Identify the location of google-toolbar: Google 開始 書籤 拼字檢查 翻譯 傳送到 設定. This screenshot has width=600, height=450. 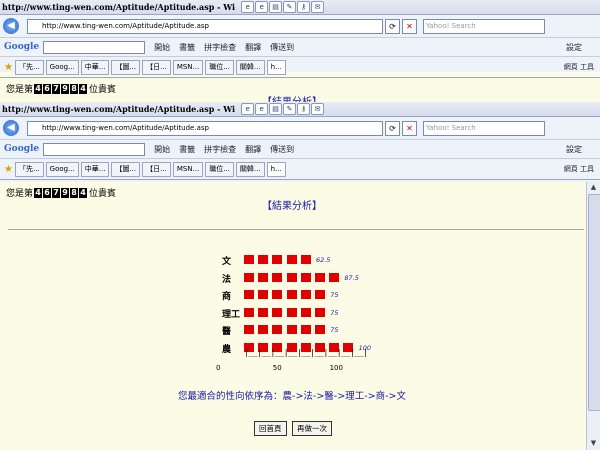
(300, 149).